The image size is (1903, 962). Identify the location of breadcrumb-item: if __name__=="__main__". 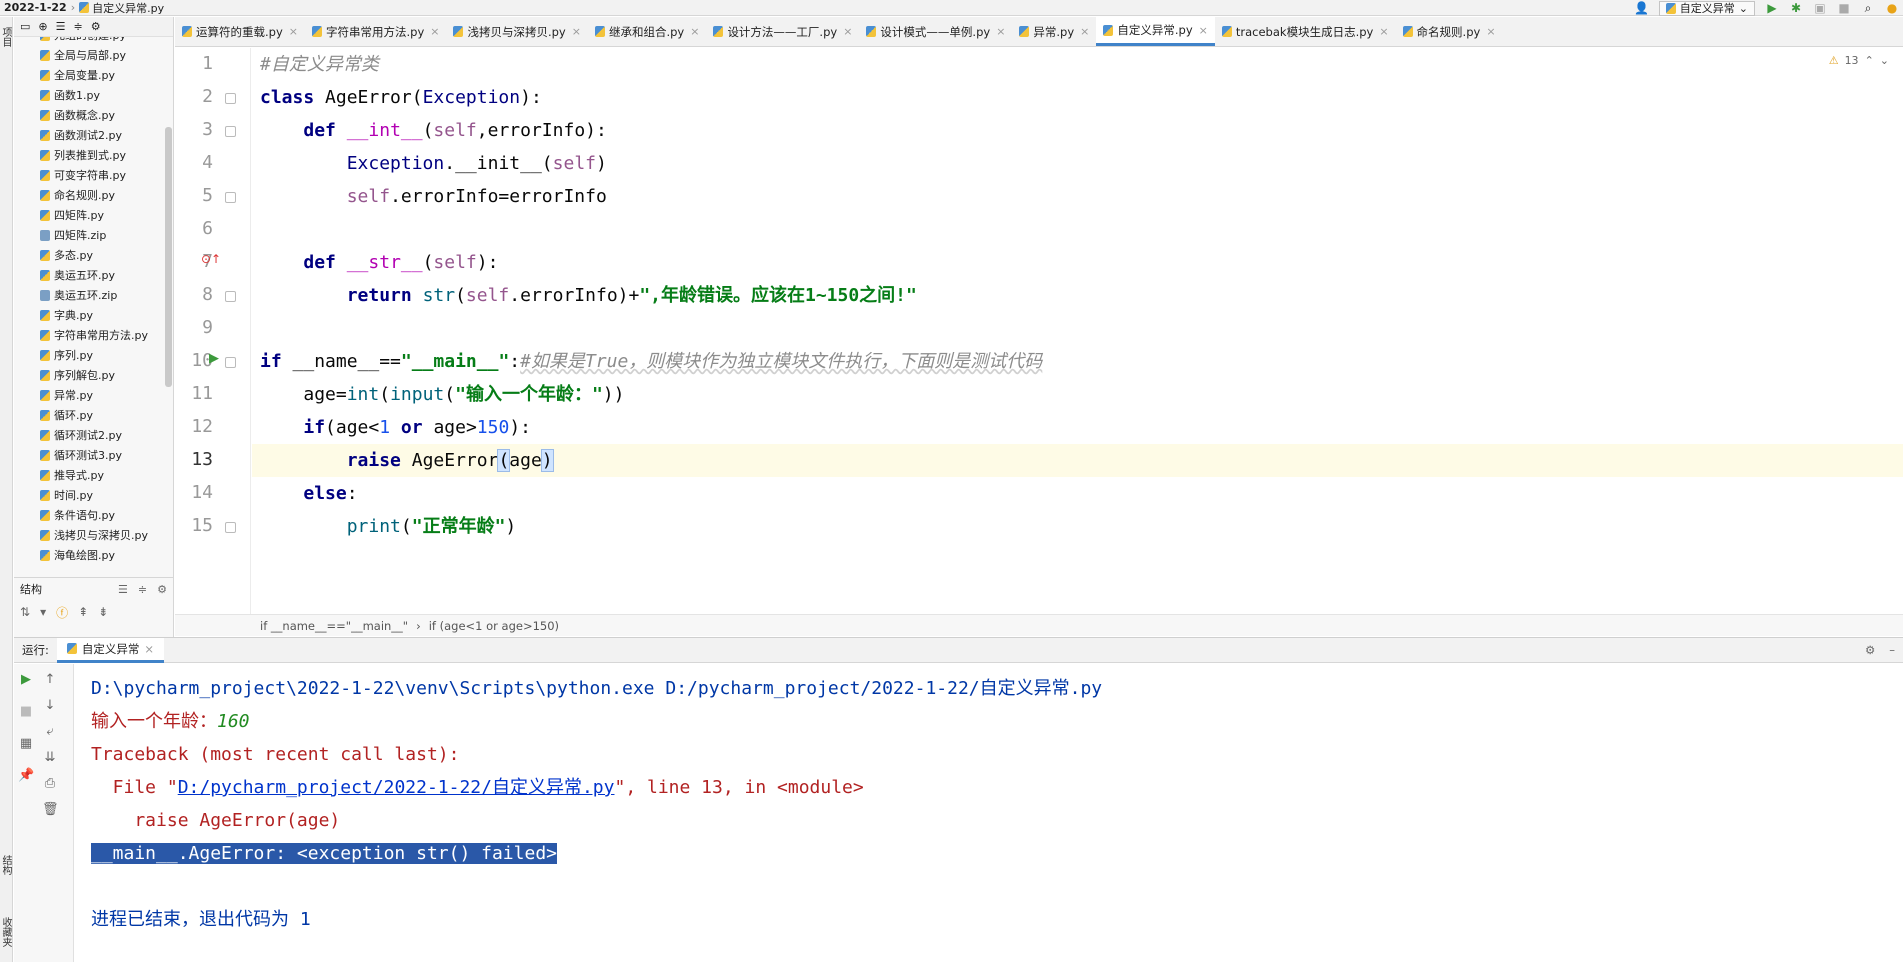
(334, 626).